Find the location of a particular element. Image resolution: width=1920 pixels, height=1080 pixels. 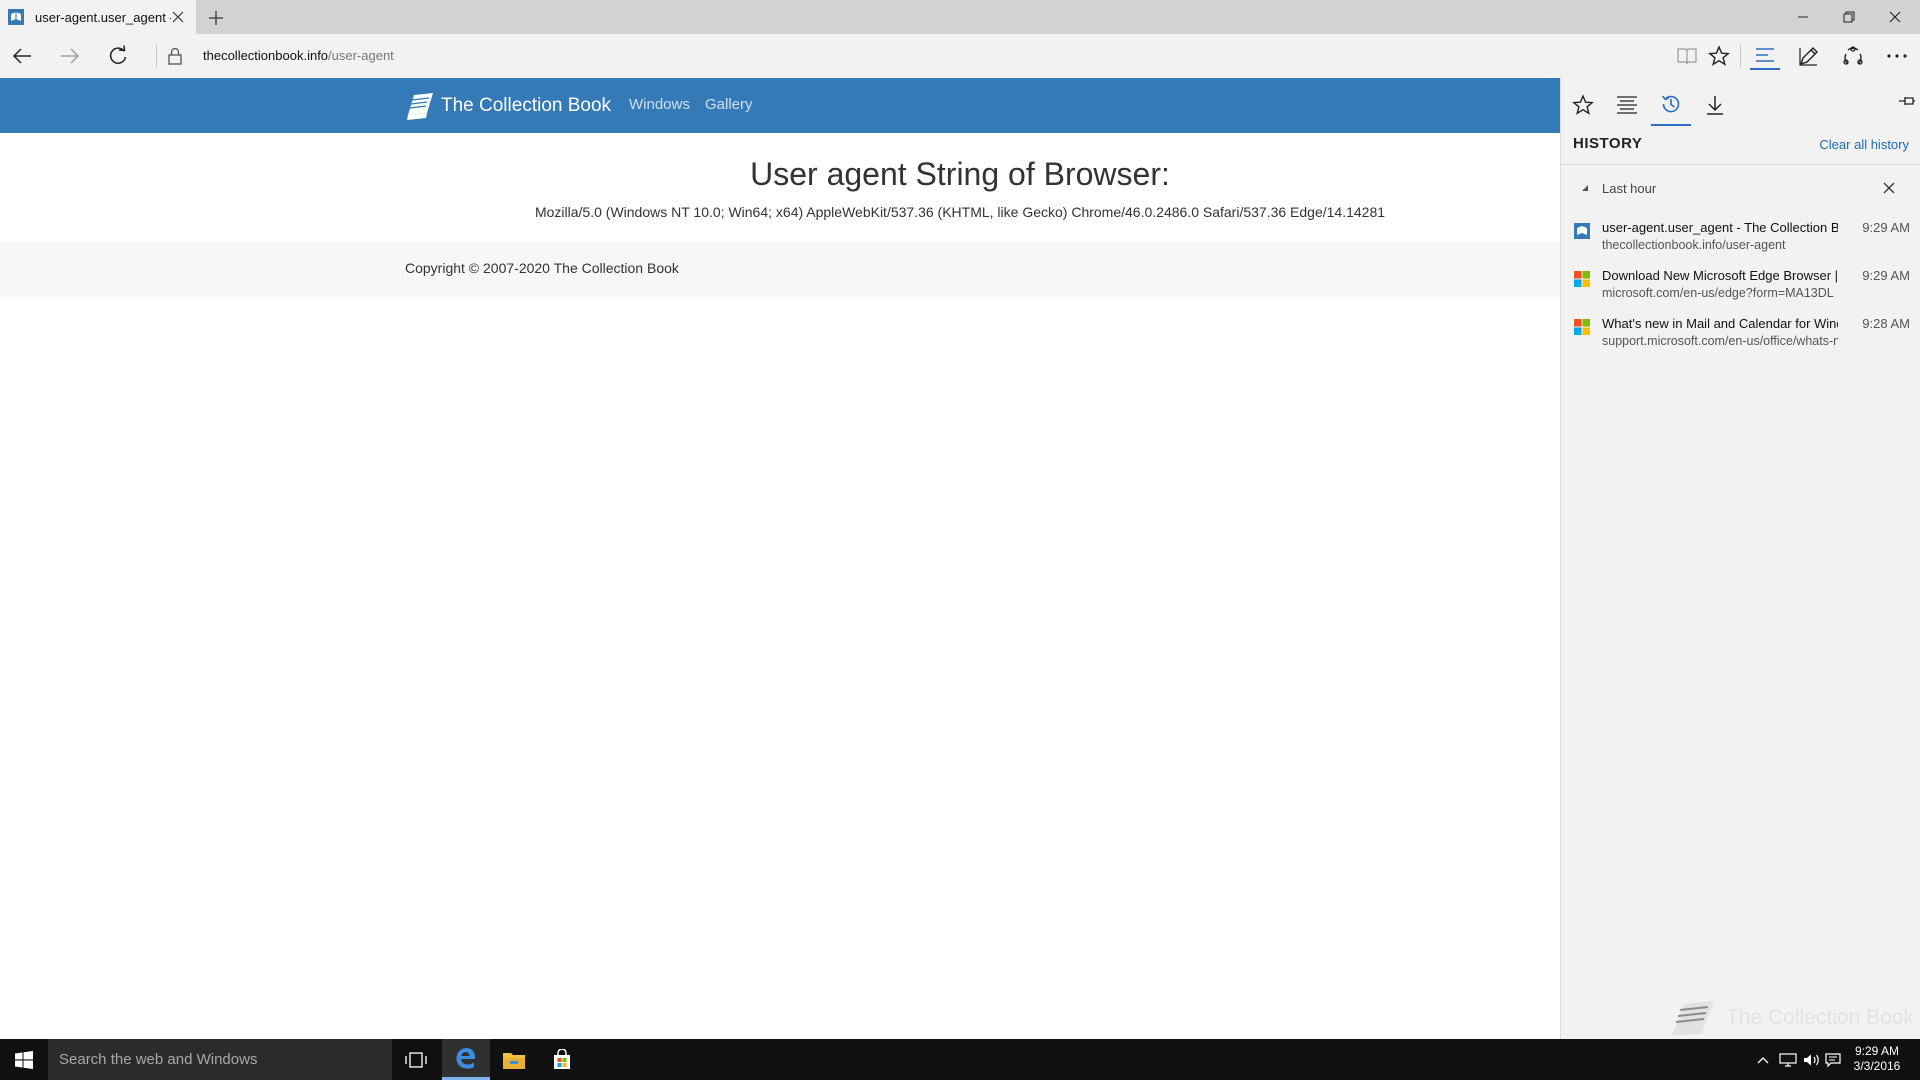

volume-icon is located at coordinates (1812, 1059).